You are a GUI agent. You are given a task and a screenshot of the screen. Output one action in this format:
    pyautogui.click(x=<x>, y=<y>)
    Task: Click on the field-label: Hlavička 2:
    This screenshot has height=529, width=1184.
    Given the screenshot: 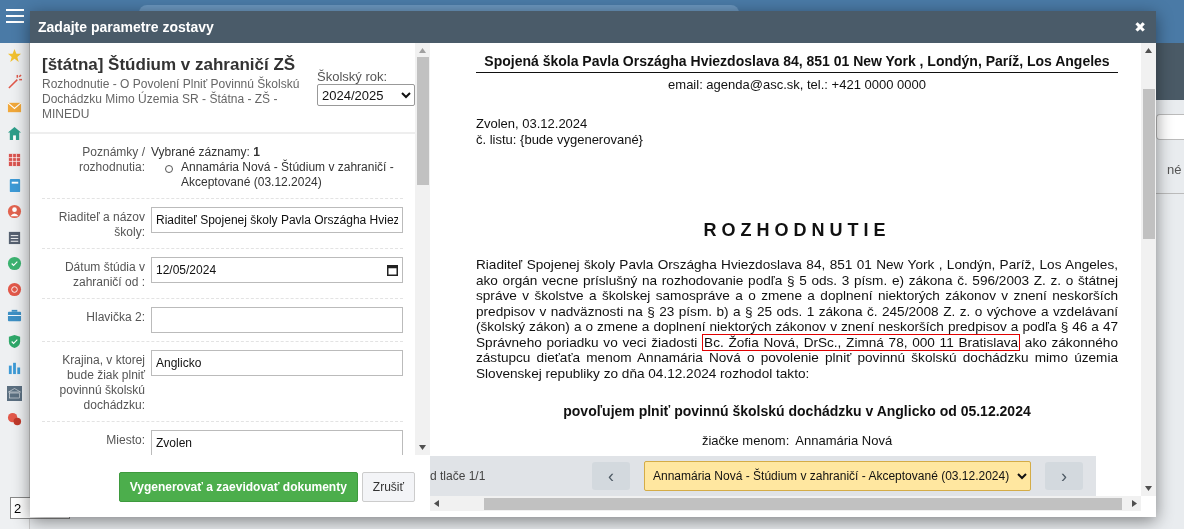 What is the action you would take?
    pyautogui.click(x=115, y=317)
    